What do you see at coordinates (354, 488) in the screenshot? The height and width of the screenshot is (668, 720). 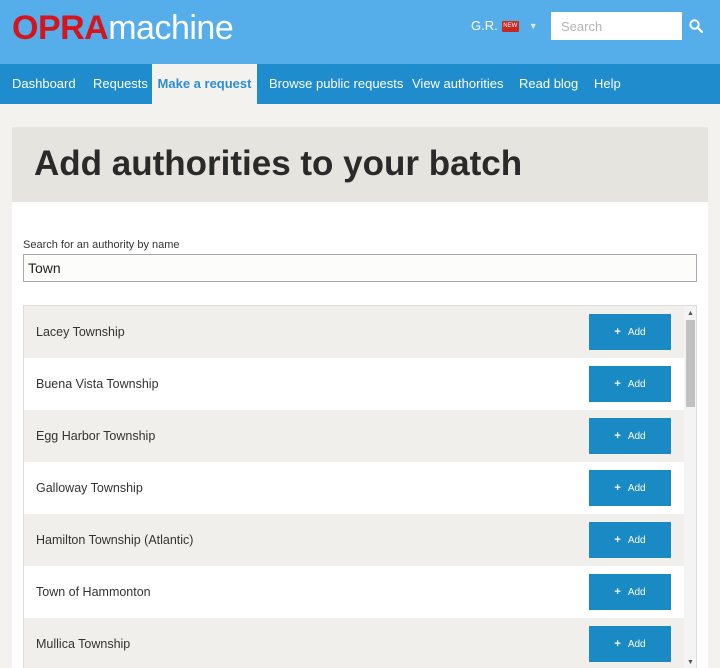 I see `authority-row: Galloway Township + Add` at bounding box center [354, 488].